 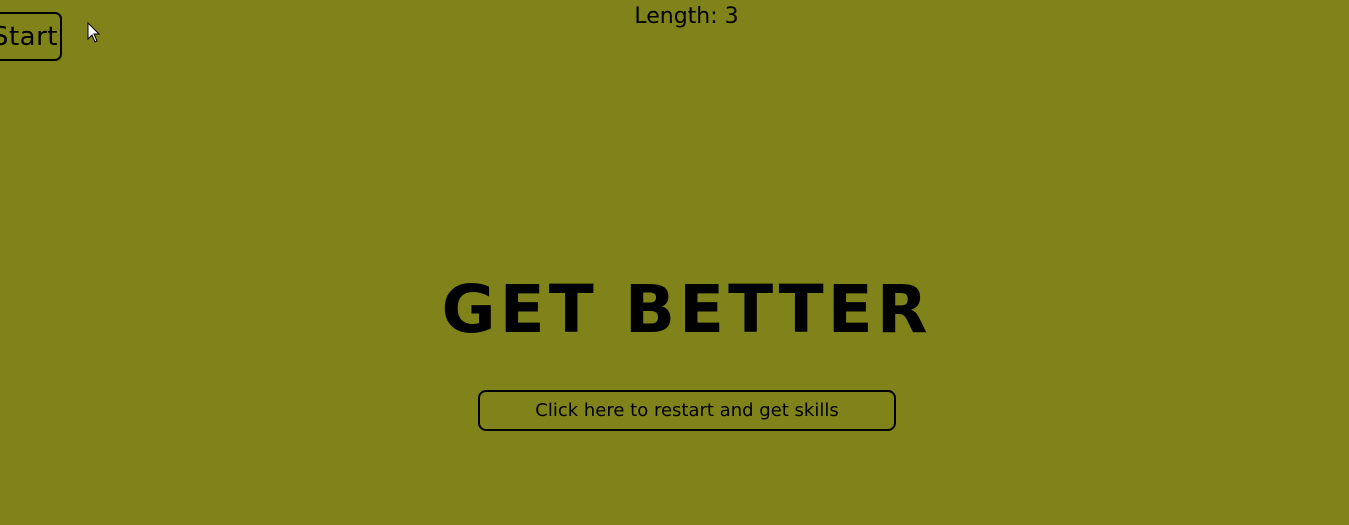 What do you see at coordinates (94, 32) in the screenshot?
I see `mouse-pointer-icon` at bounding box center [94, 32].